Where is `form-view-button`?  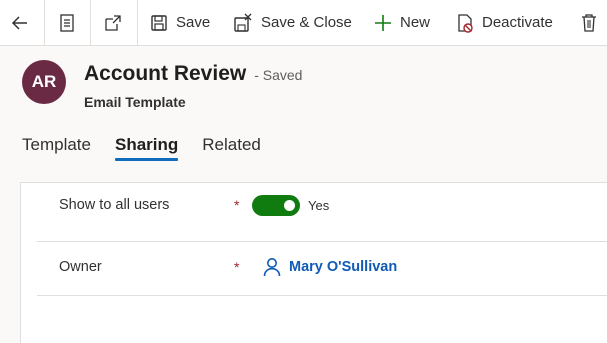
form-view-button is located at coordinates (67, 22).